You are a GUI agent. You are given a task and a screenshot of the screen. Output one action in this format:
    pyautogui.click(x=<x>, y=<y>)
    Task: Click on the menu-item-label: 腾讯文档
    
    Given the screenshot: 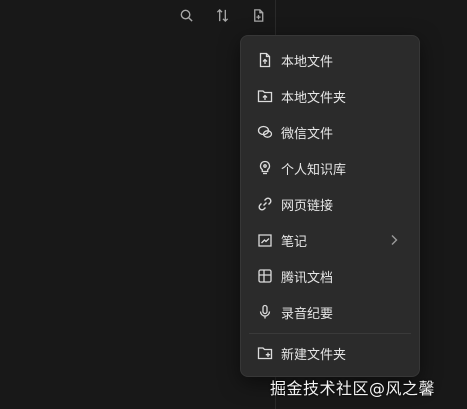 What is the action you would take?
    pyautogui.click(x=307, y=278)
    